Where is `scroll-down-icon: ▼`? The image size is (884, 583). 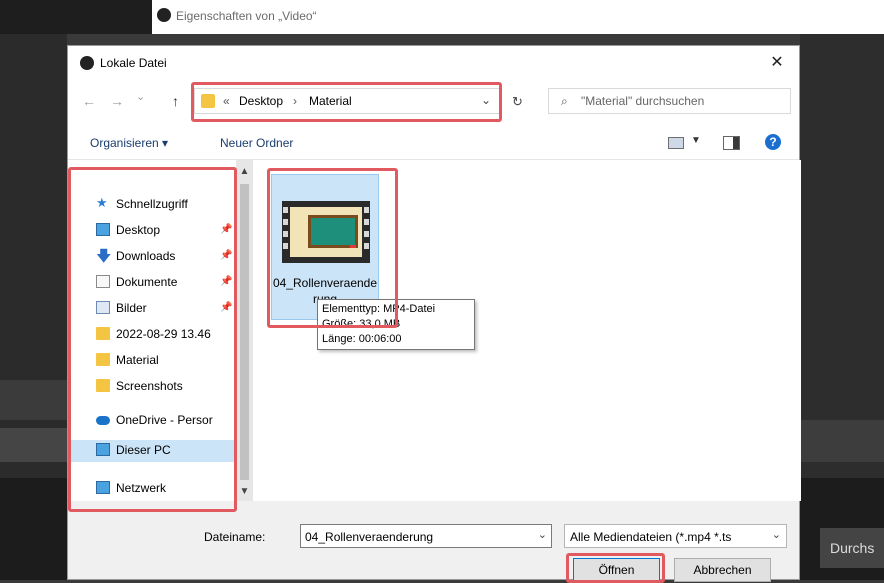 scroll-down-icon: ▼ is located at coordinates (244, 491).